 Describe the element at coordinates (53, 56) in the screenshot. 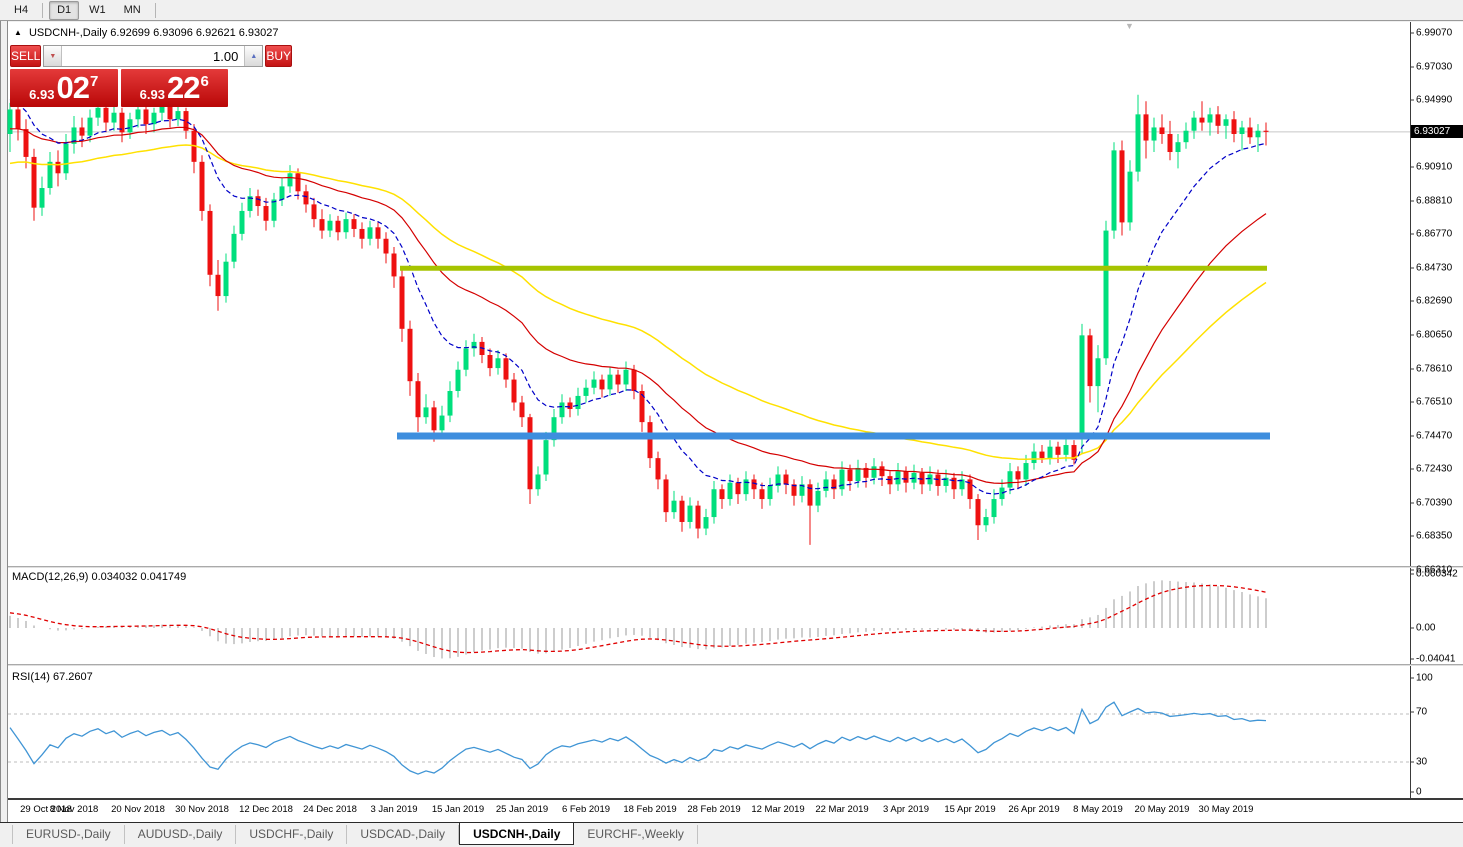

I see `volume-decrease-button: ▼` at that location.